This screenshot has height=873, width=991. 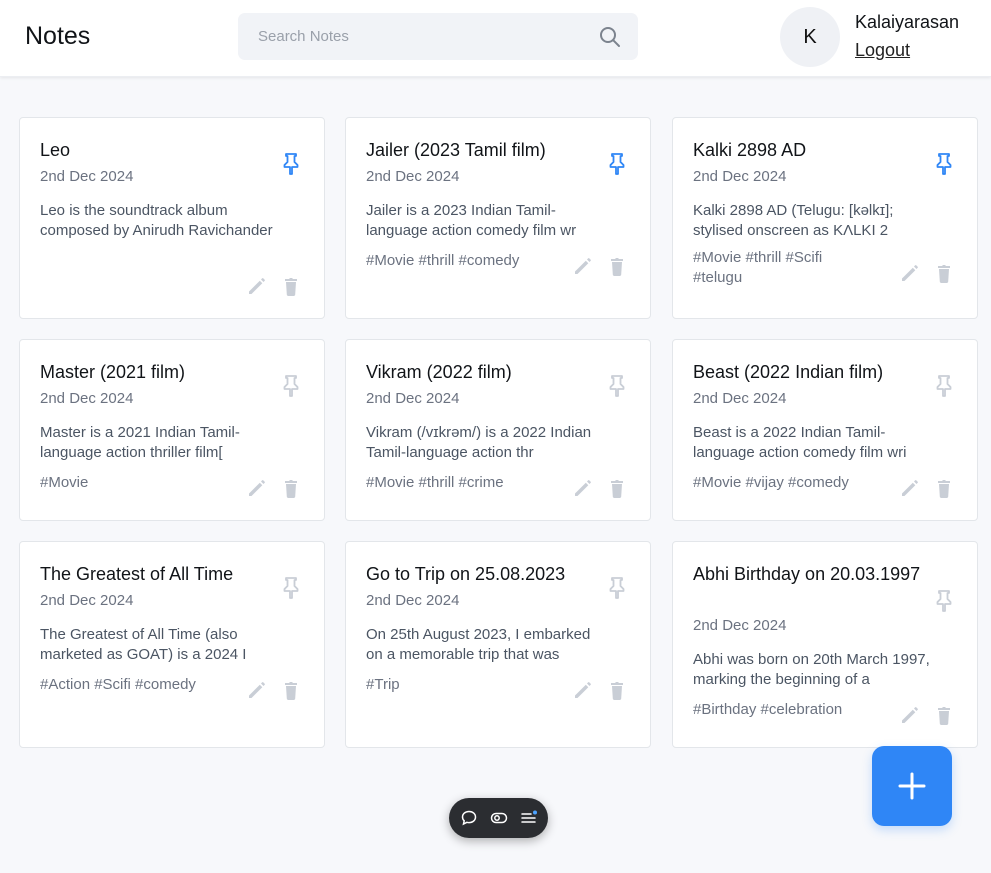 I want to click on note-tags: #Movie #thrill #comedy, so click(x=443, y=260).